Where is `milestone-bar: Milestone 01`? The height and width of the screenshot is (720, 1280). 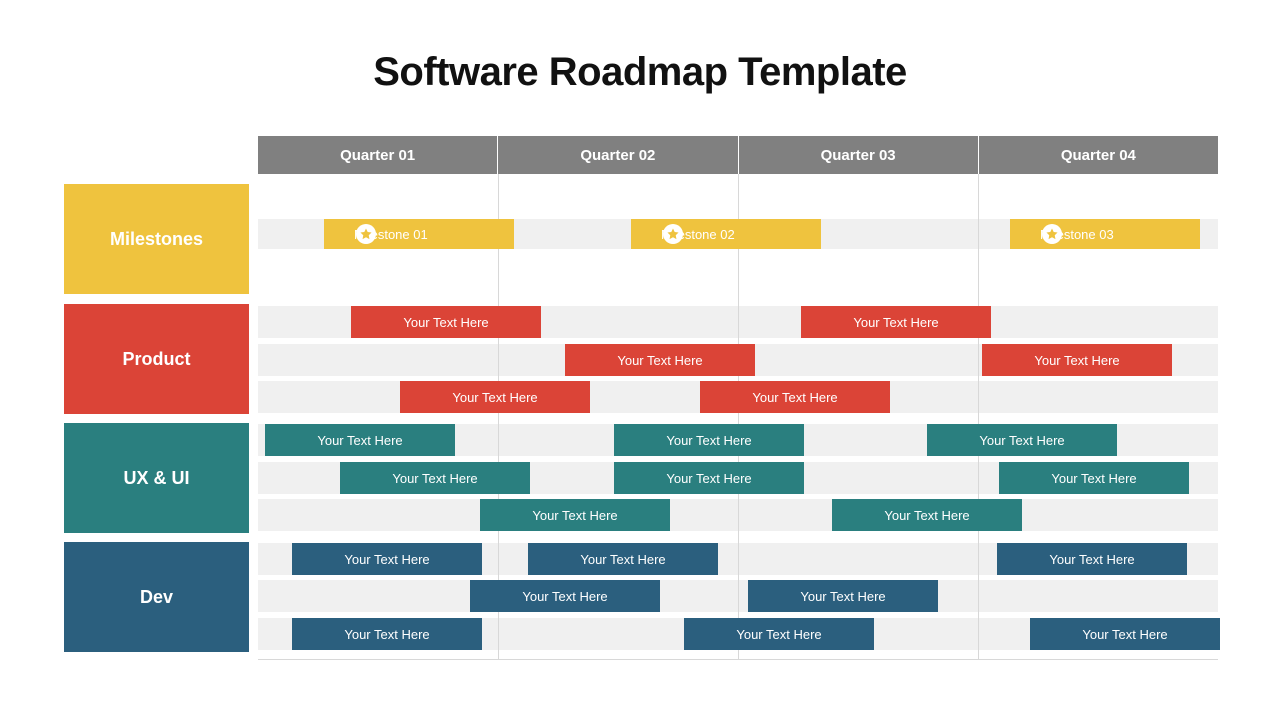
milestone-bar: Milestone 01 is located at coordinates (419, 234).